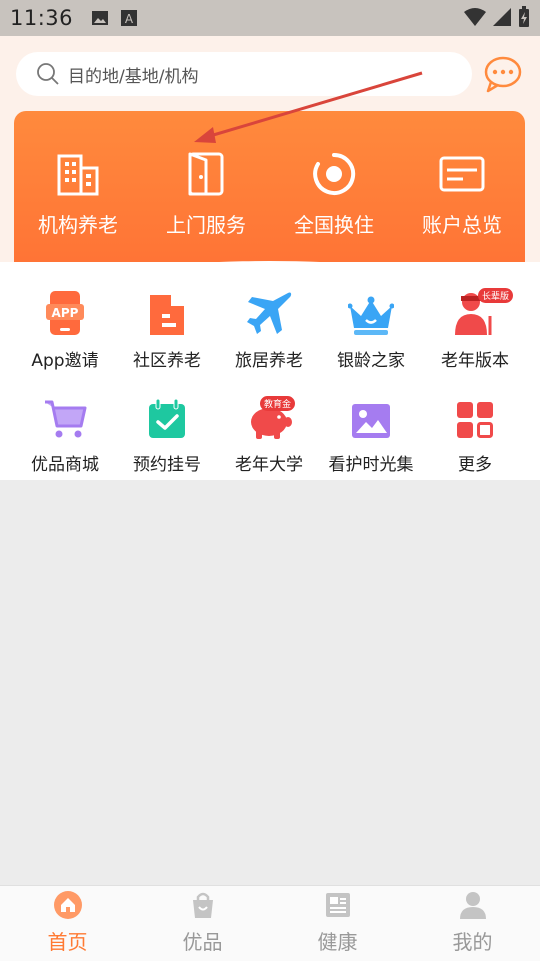 The height and width of the screenshot is (961, 540). I want to click on grid-more-icon, so click(475, 420).